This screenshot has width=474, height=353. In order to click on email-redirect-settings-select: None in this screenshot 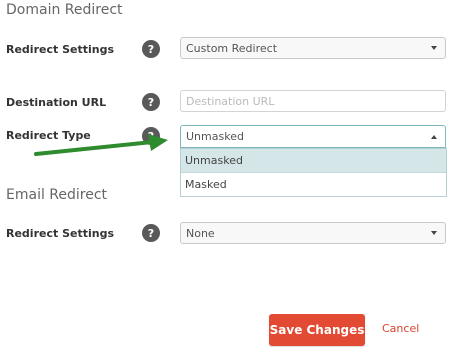, I will do `click(313, 233)`.